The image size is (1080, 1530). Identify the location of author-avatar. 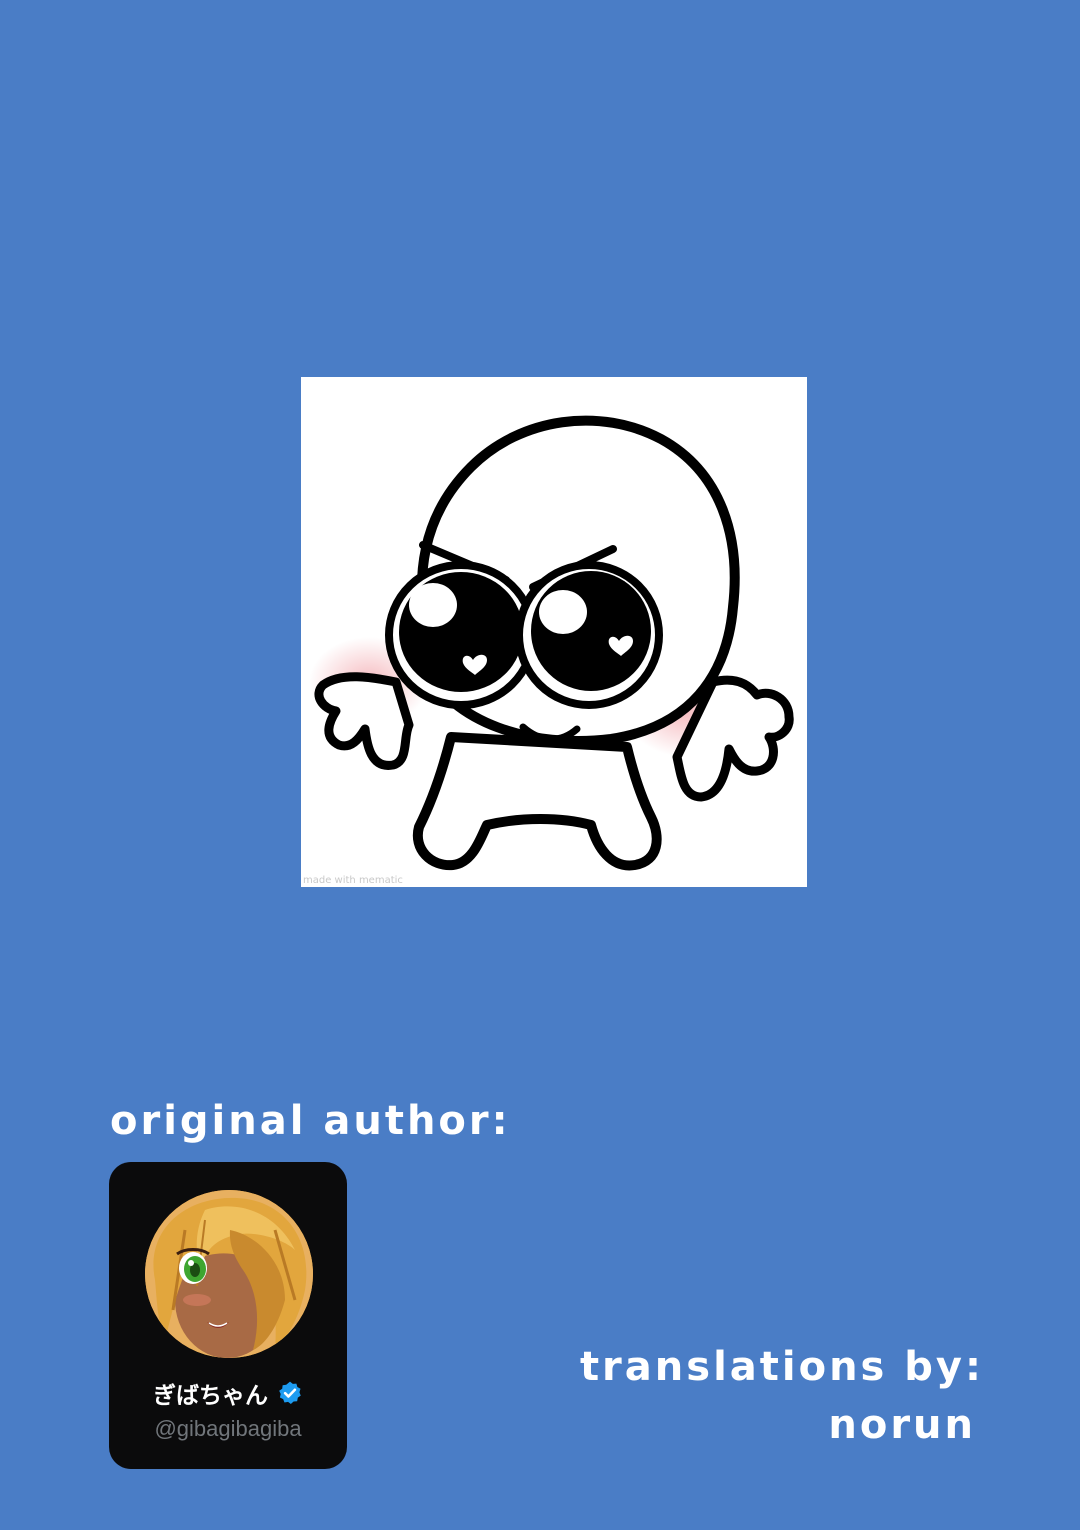
(229, 1274).